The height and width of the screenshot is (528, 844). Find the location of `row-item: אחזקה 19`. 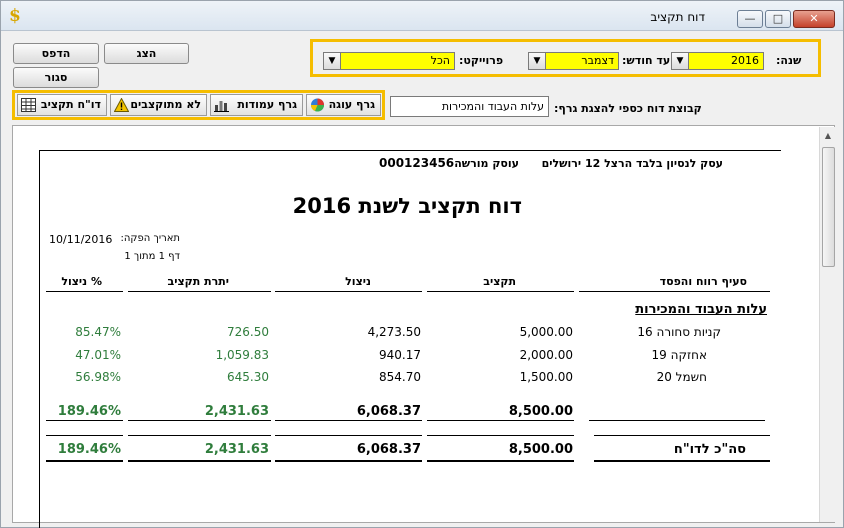

row-item: אחזקה 19 is located at coordinates (679, 355).